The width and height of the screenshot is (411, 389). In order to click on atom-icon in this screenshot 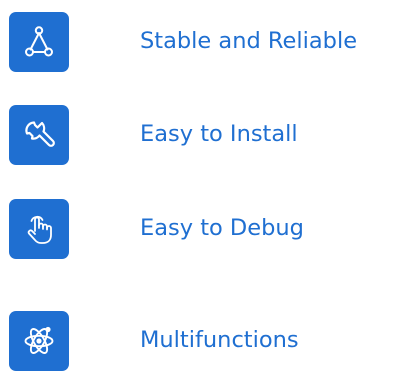, I will do `click(39, 340)`.